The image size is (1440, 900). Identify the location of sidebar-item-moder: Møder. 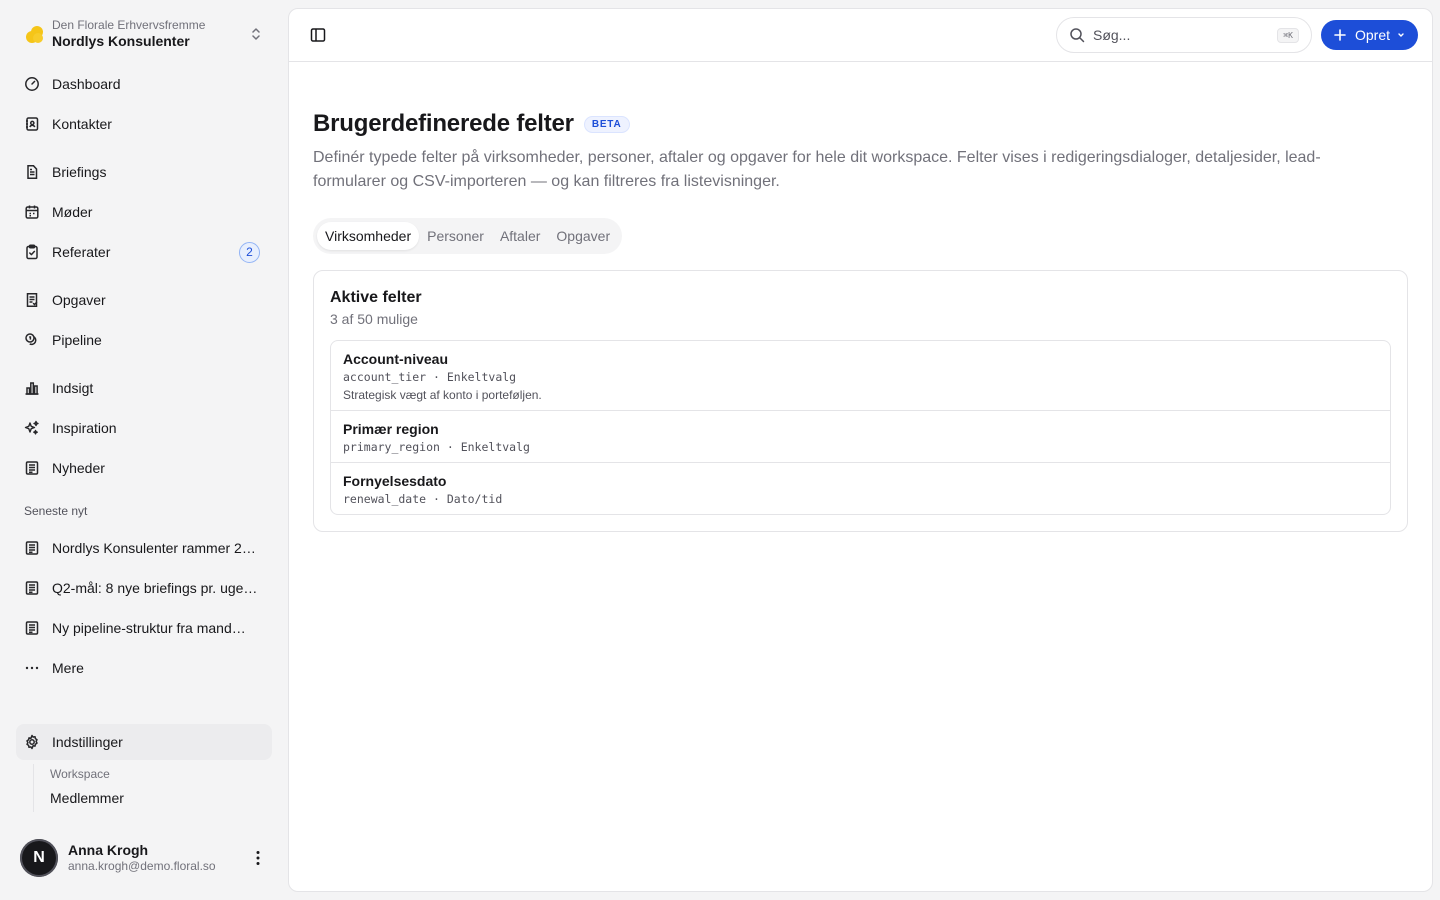
(144, 212).